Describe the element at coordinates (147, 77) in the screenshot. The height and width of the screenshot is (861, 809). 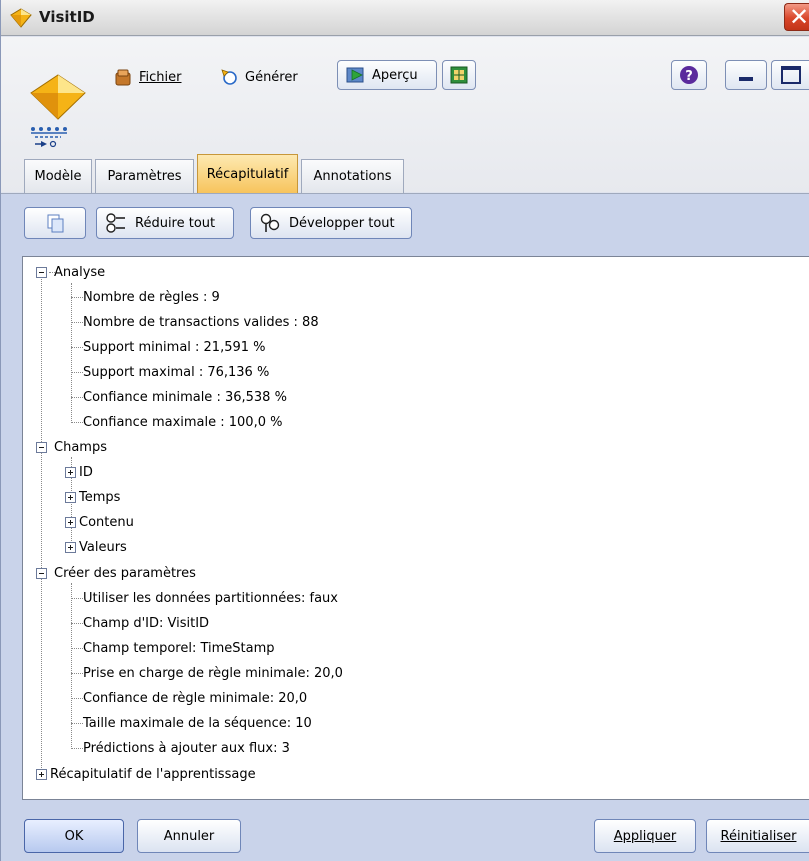
I see `file-menu-button: Fichier` at that location.